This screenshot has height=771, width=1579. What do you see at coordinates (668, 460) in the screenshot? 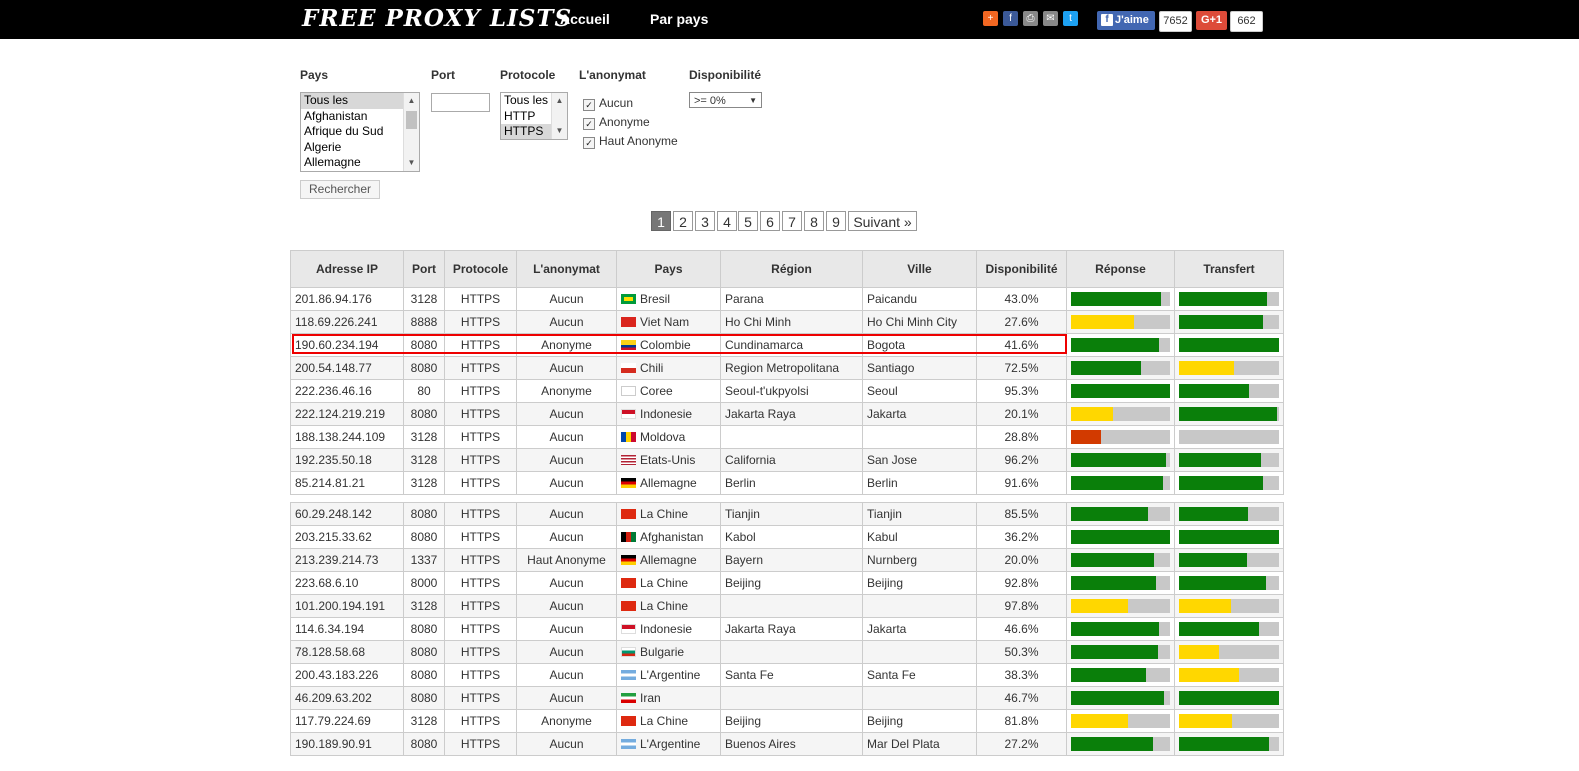
I see `country-name: Etats-Unis` at bounding box center [668, 460].